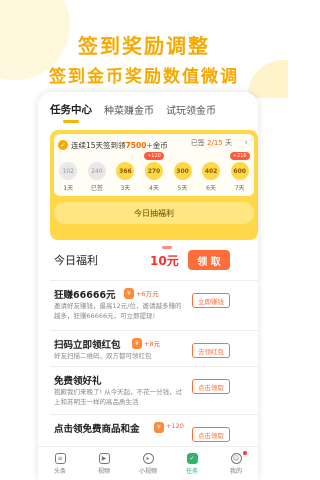 The width and height of the screenshot is (320, 480). What do you see at coordinates (104, 458) in the screenshot?
I see `video-icon: ▶` at bounding box center [104, 458].